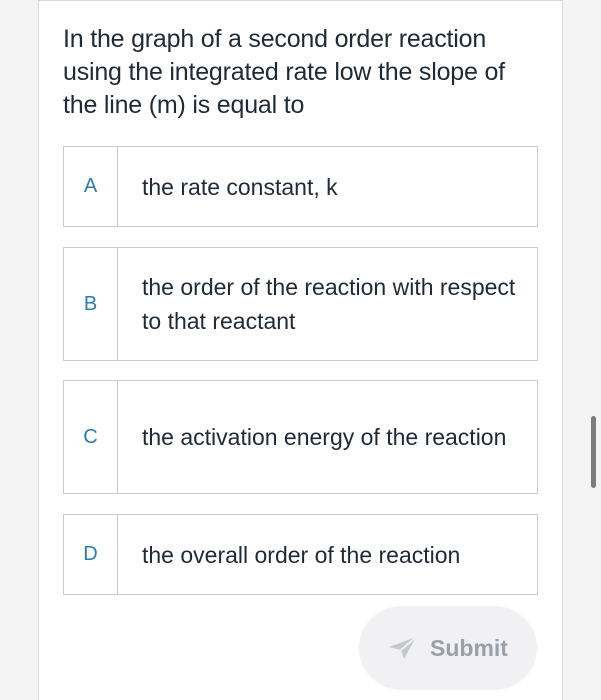 The image size is (601, 700). I want to click on option-text: the overall order of the reaction, so click(301, 554).